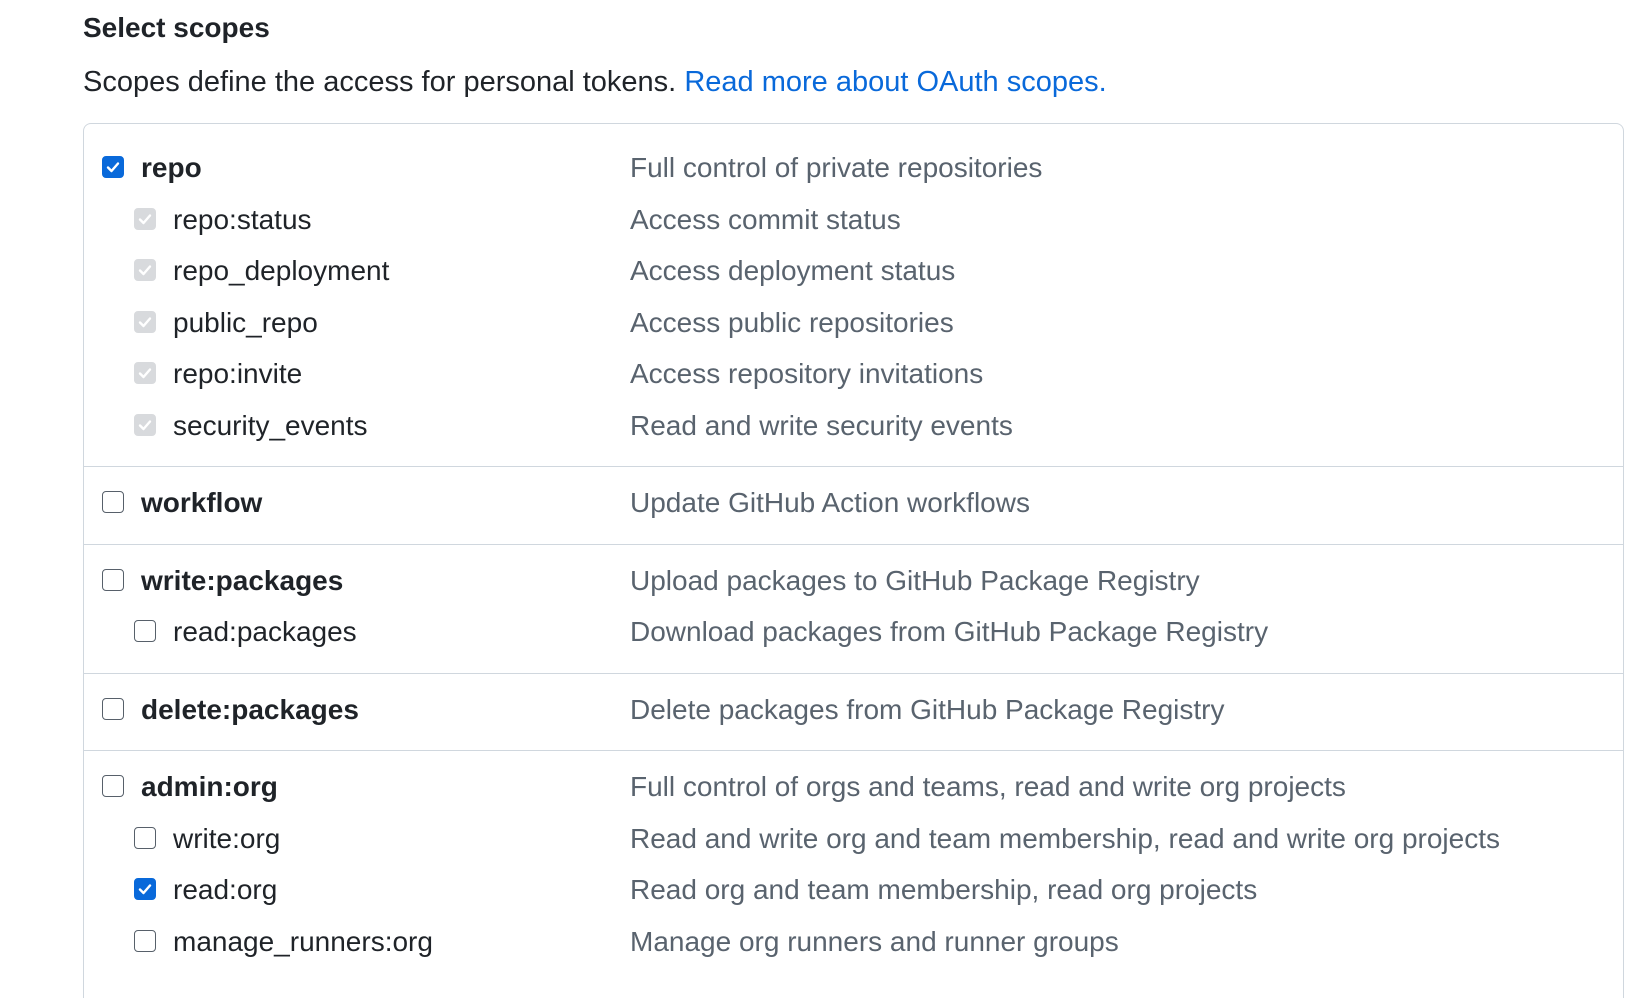  What do you see at coordinates (303, 942) in the screenshot?
I see `scope-name: manage_runners:org` at bounding box center [303, 942].